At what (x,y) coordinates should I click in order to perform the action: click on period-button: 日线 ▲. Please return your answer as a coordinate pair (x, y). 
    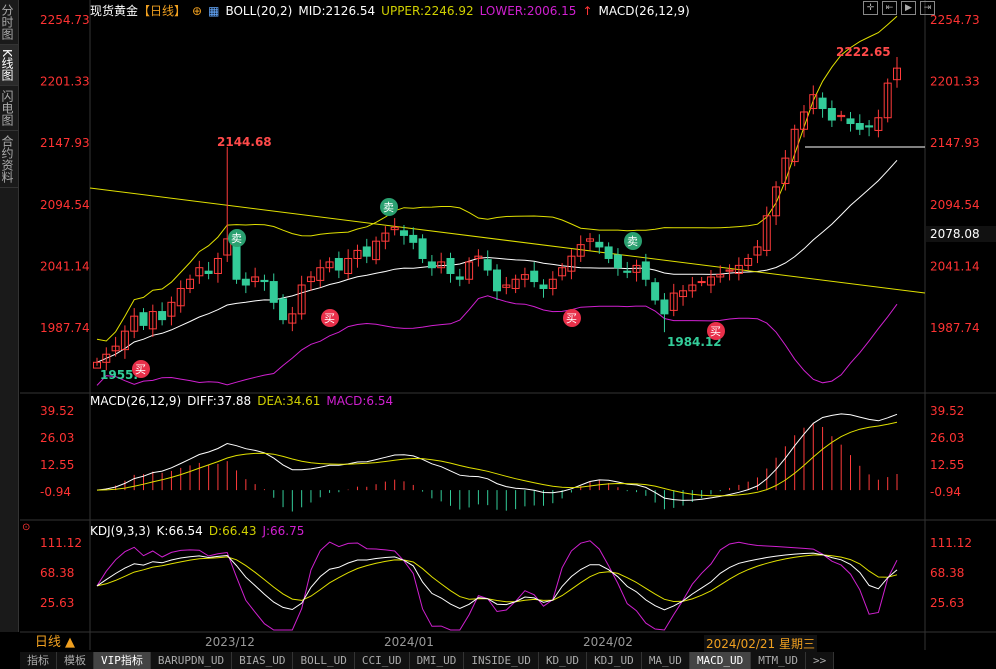
    Looking at the image, I should click on (55, 642).